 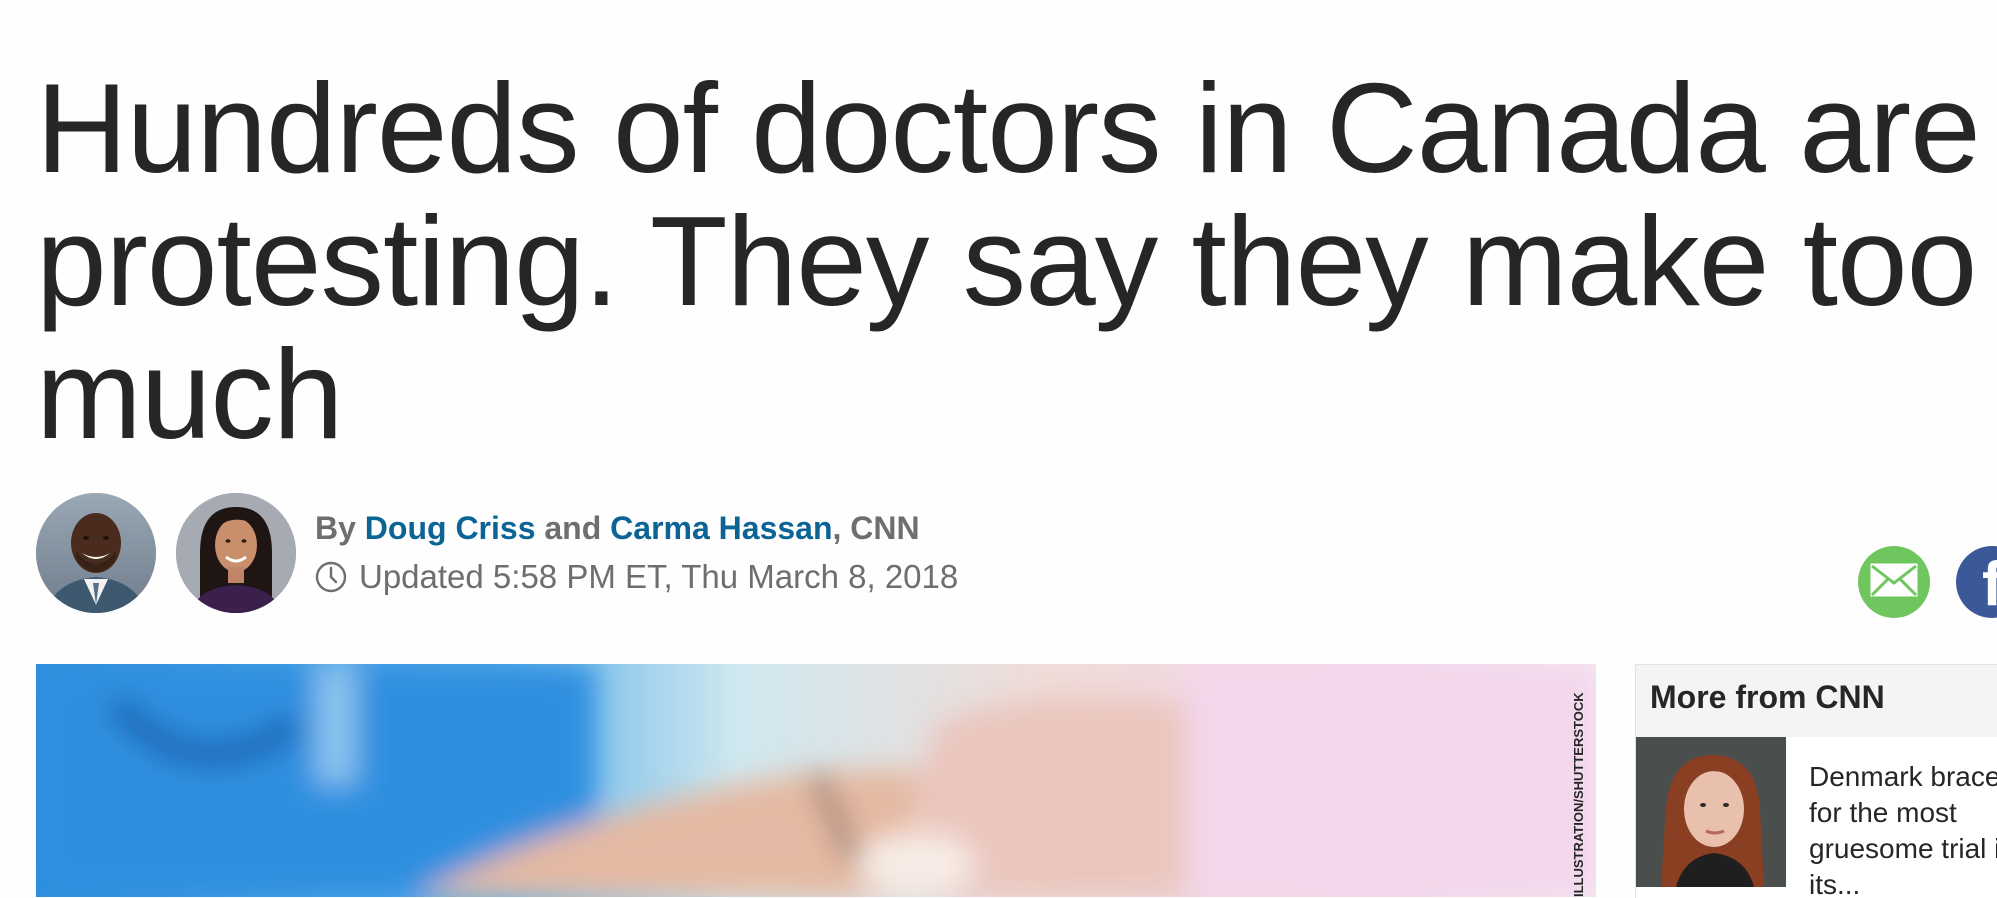 What do you see at coordinates (1976, 582) in the screenshot?
I see `share-facebook-button: f` at bounding box center [1976, 582].